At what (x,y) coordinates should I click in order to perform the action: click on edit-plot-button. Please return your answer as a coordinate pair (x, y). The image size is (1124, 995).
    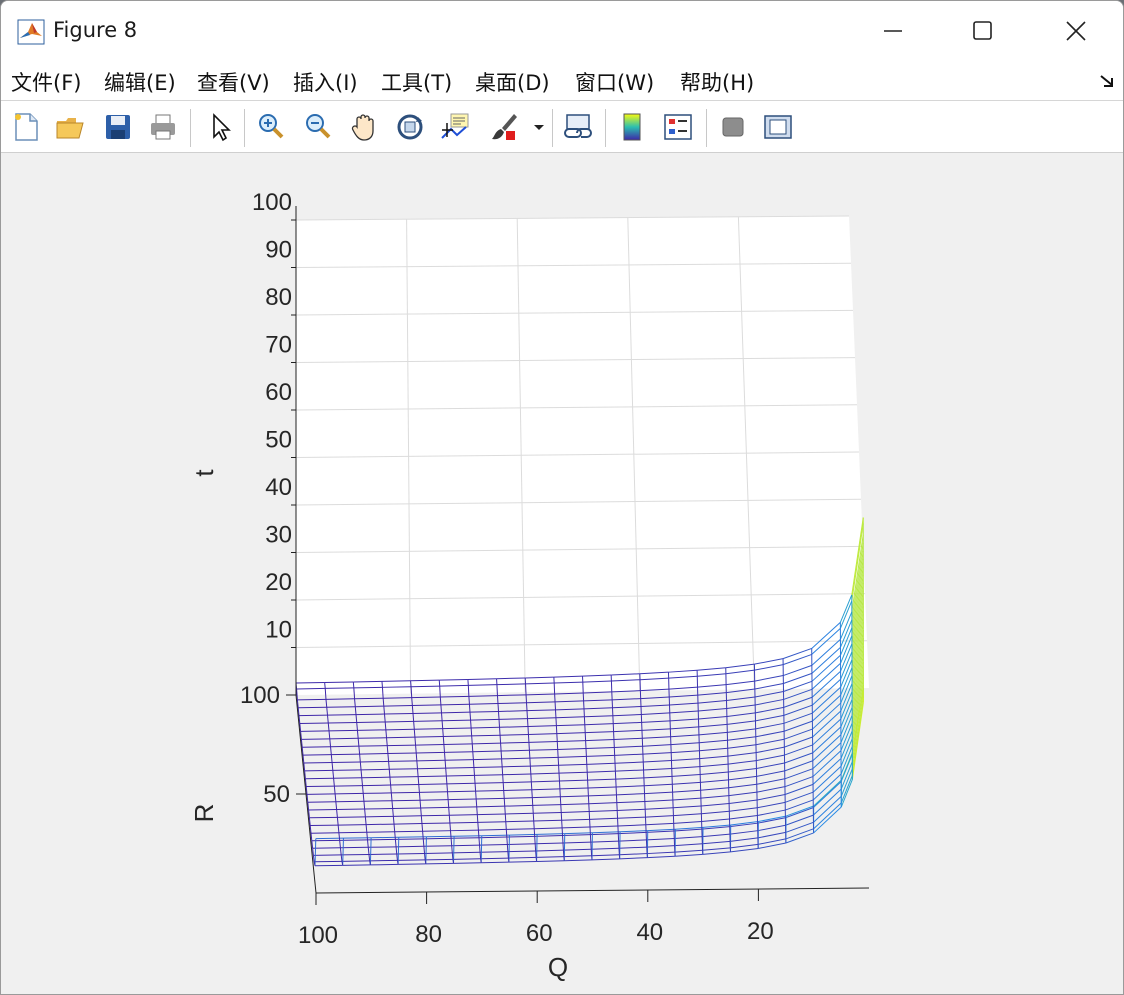
    Looking at the image, I should click on (220, 127).